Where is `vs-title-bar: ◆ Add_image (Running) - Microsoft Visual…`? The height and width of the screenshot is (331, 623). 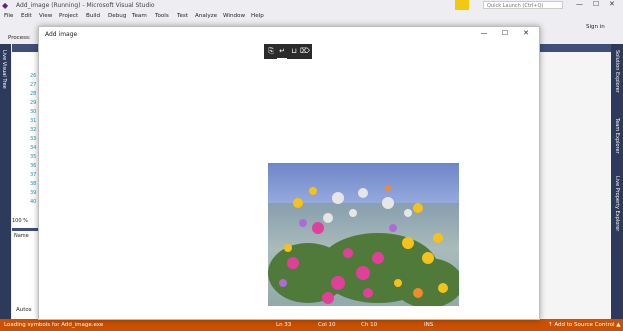
vs-title-bar: ◆ Add_image (Running) - Microsoft Visual… is located at coordinates (311, 5).